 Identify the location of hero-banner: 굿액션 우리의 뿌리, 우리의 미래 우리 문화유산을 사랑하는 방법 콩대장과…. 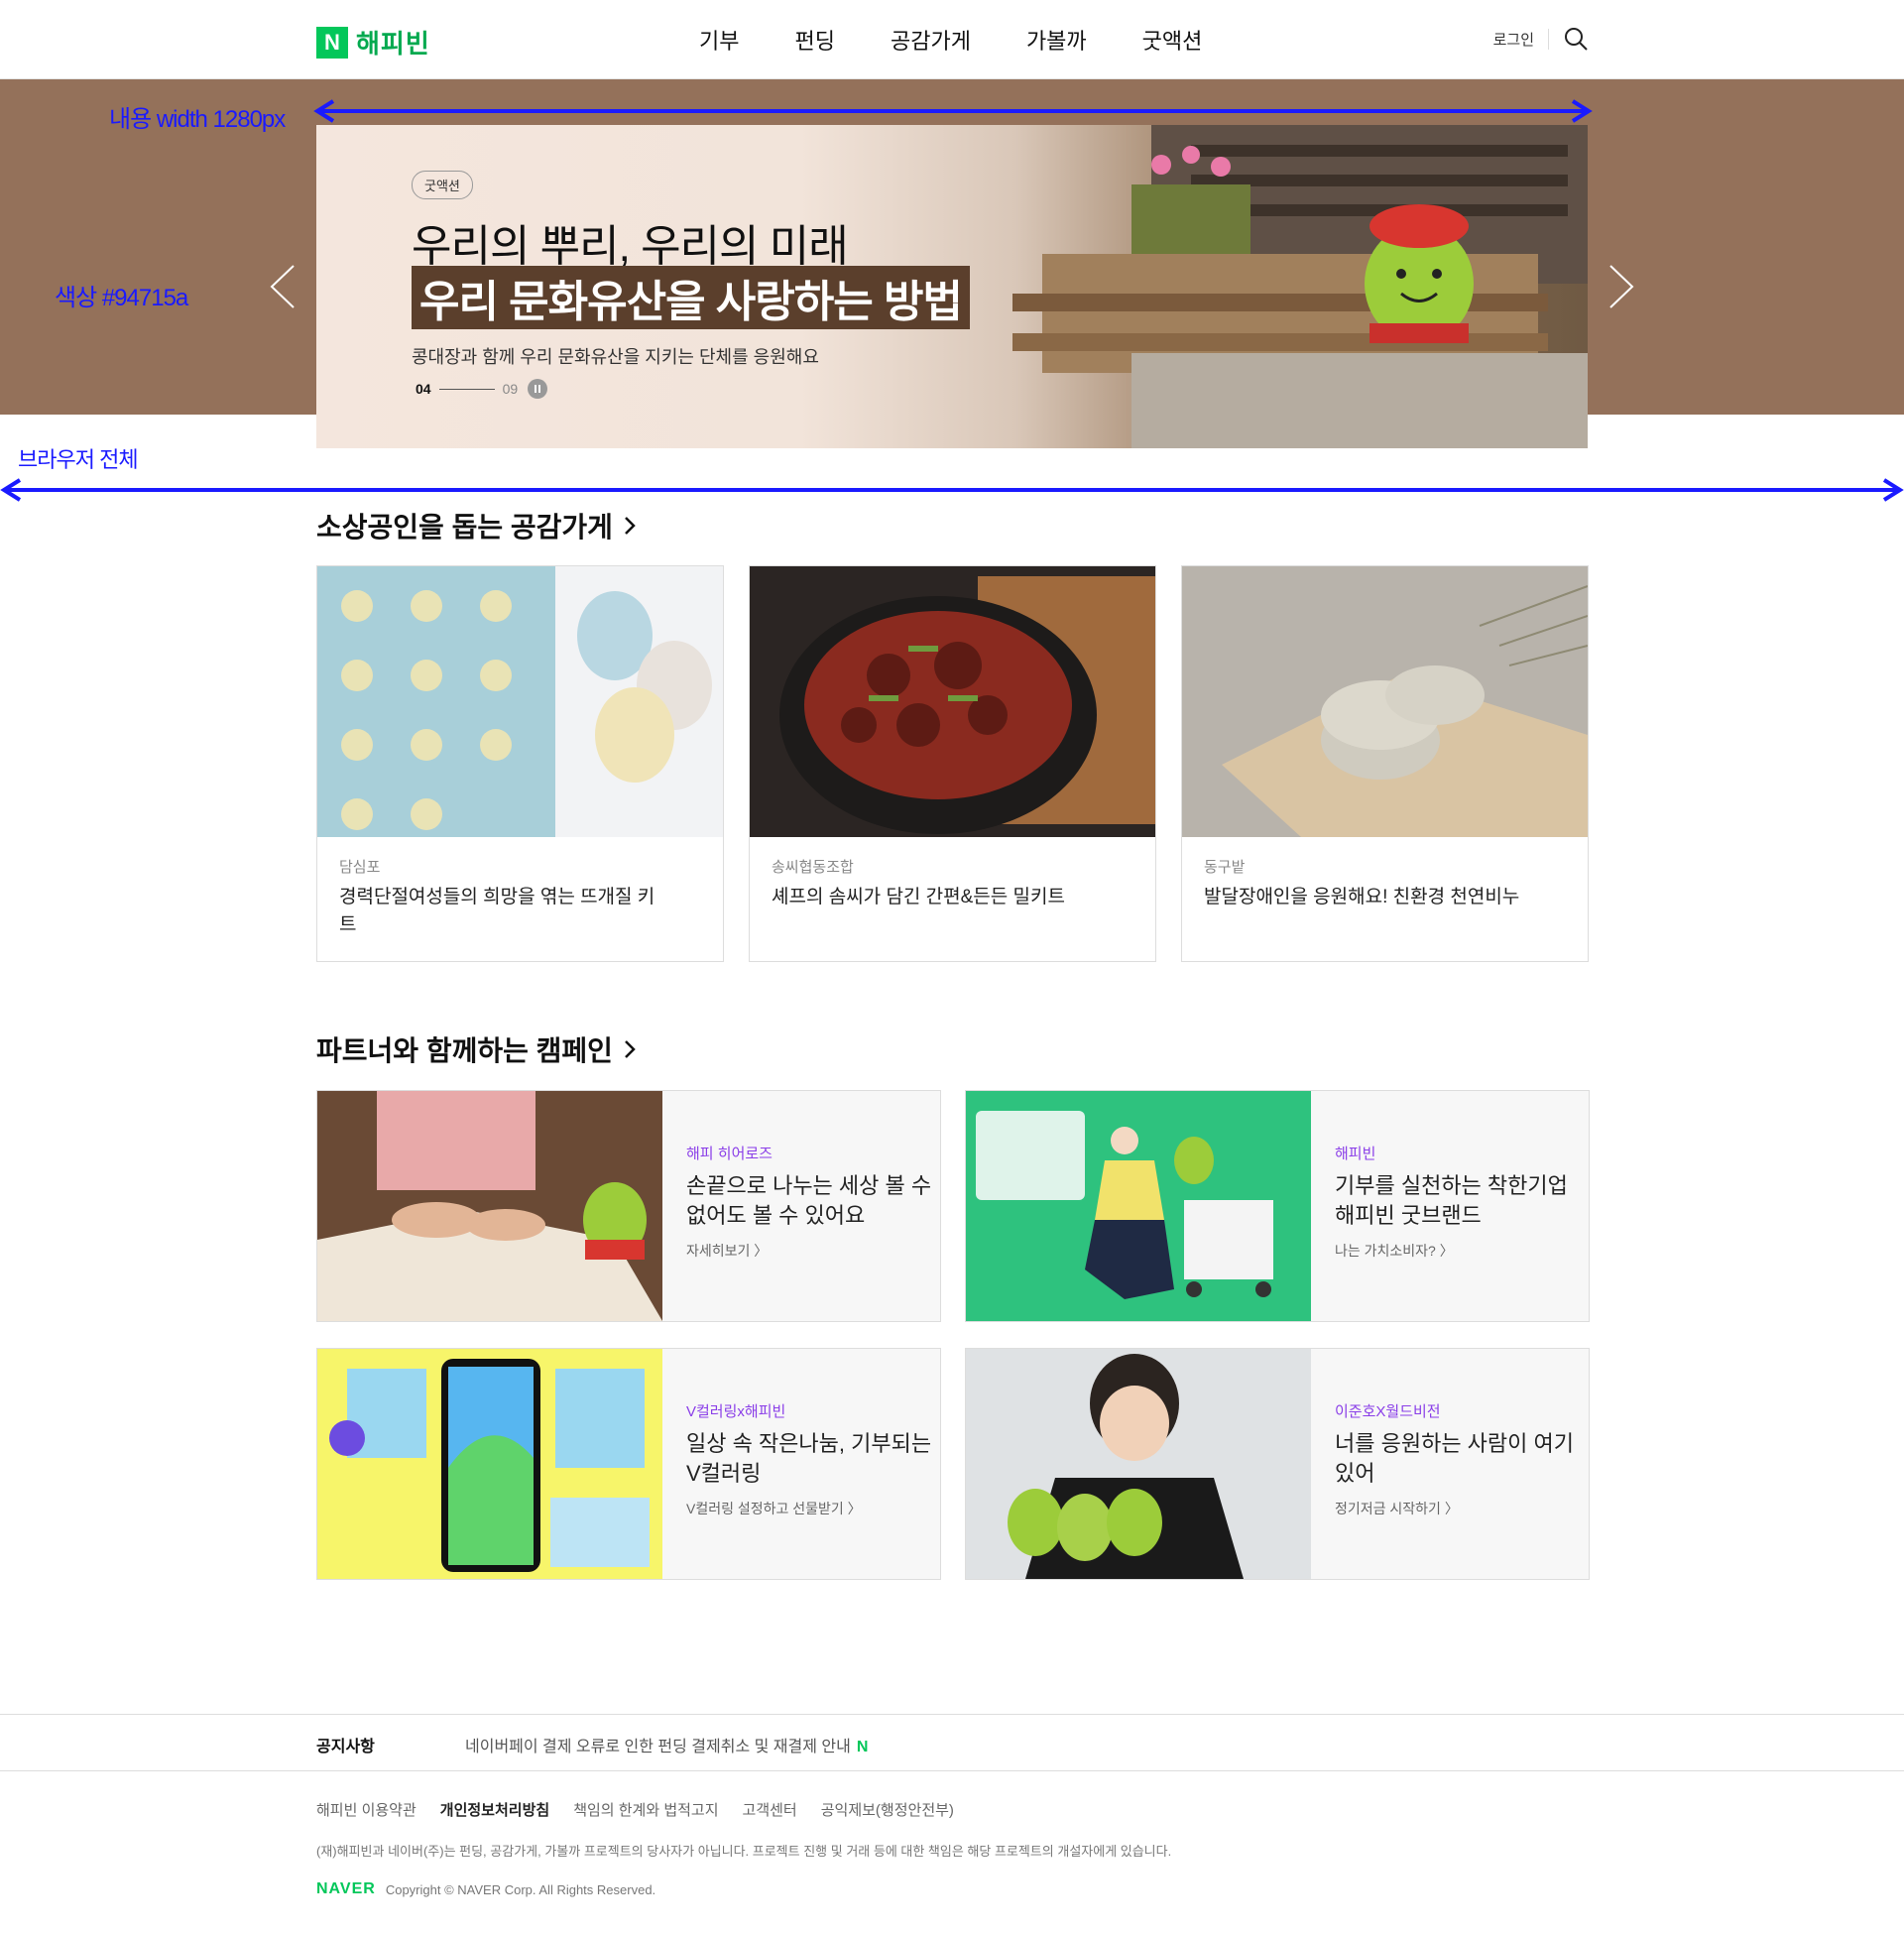
(952, 287).